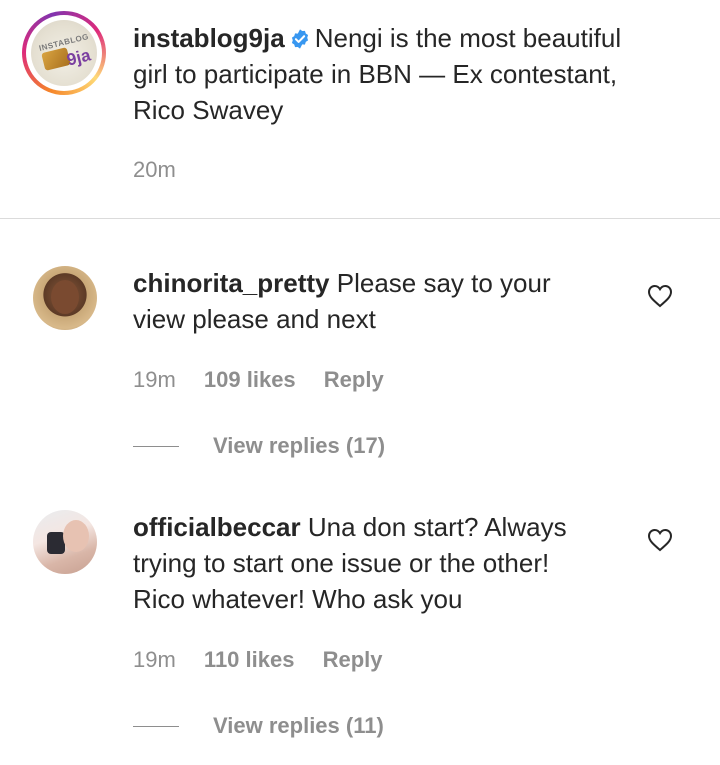 Image resolution: width=720 pixels, height=765 pixels. I want to click on comment-body-line3: Rico whatever! Who ask you, so click(298, 599).